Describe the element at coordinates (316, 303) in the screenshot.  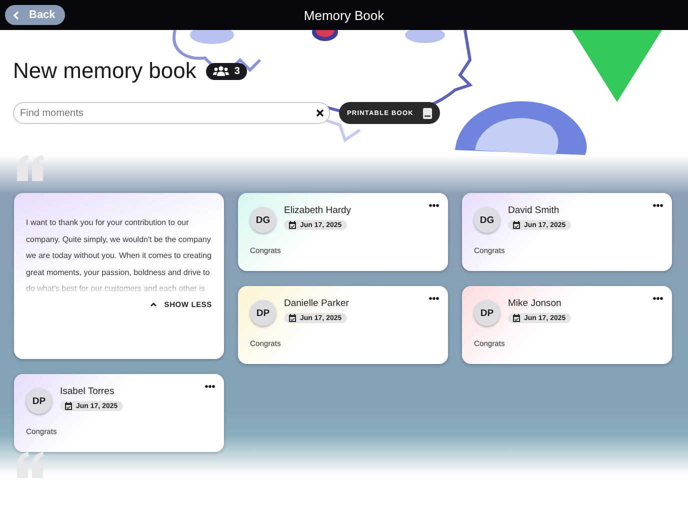
I see `author-name: Danielle Parker` at that location.